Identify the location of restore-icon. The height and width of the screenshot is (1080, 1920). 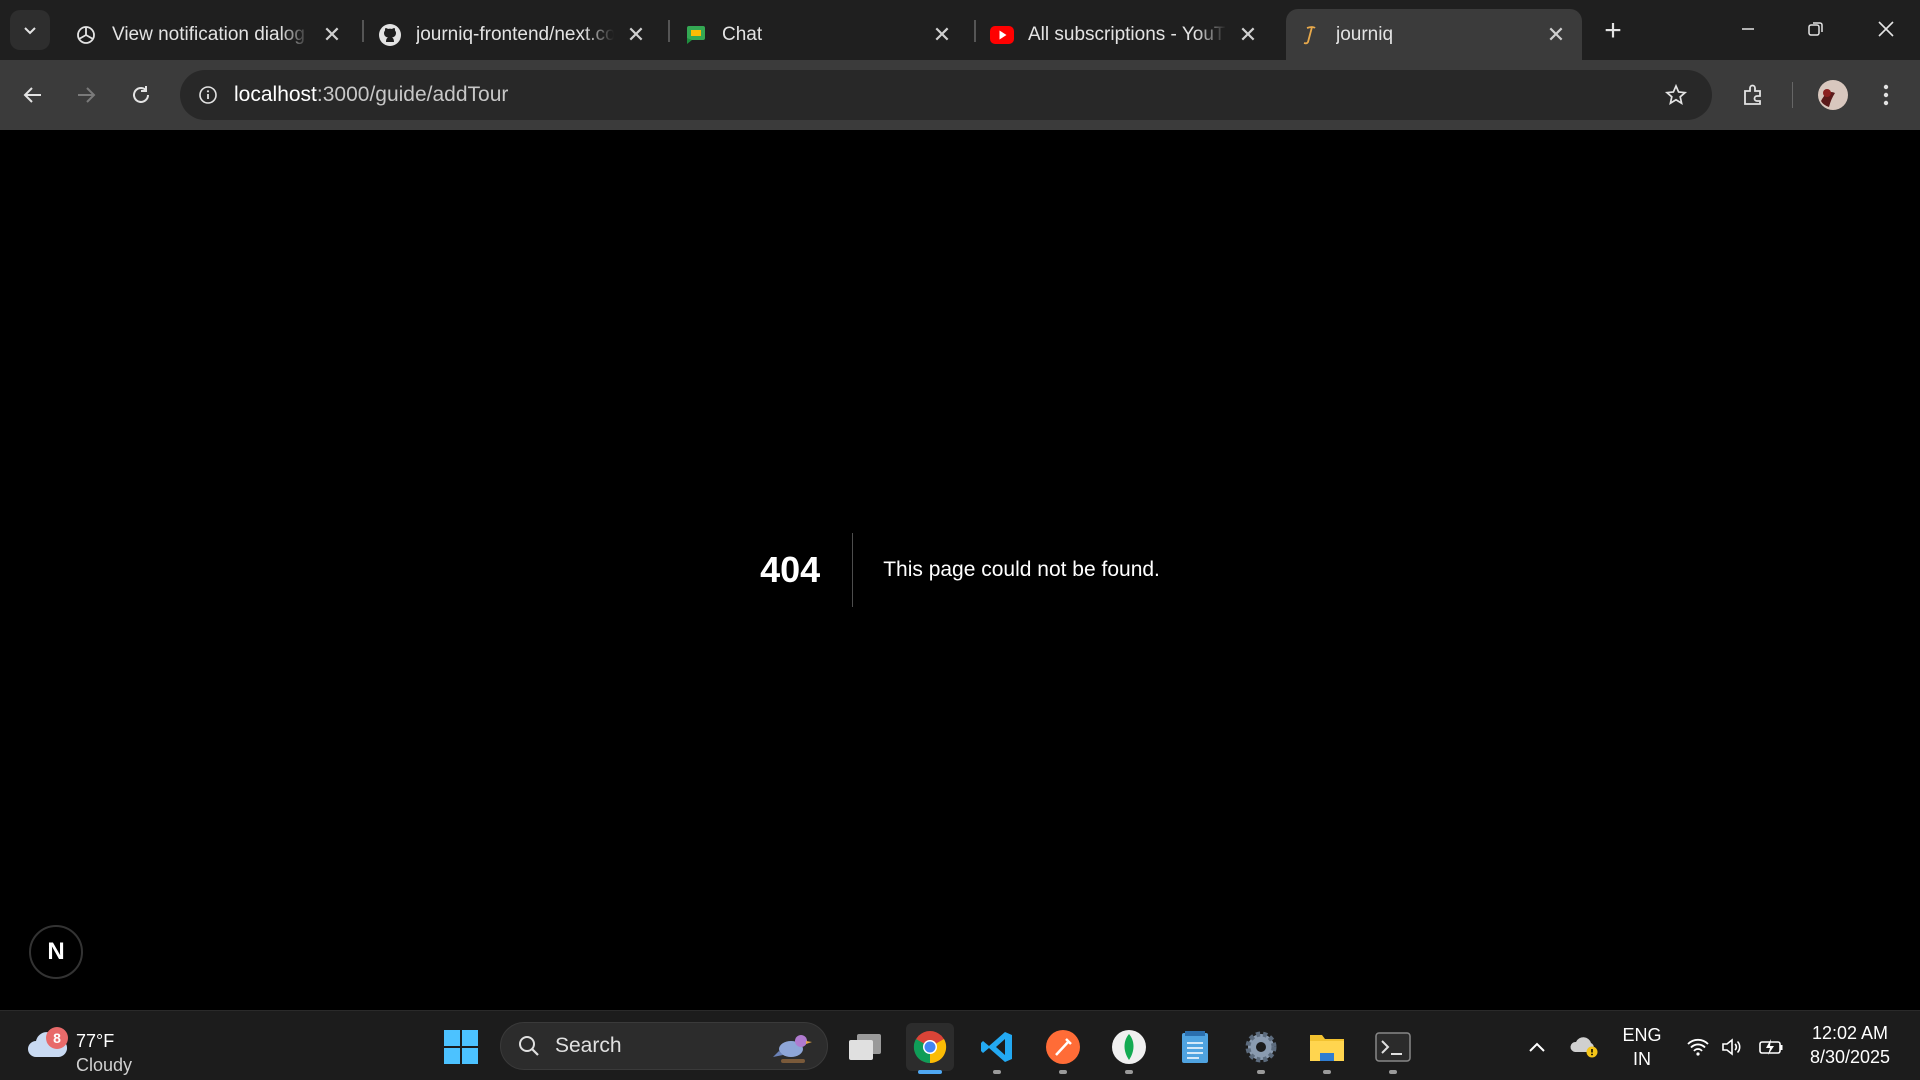
(1815, 29).